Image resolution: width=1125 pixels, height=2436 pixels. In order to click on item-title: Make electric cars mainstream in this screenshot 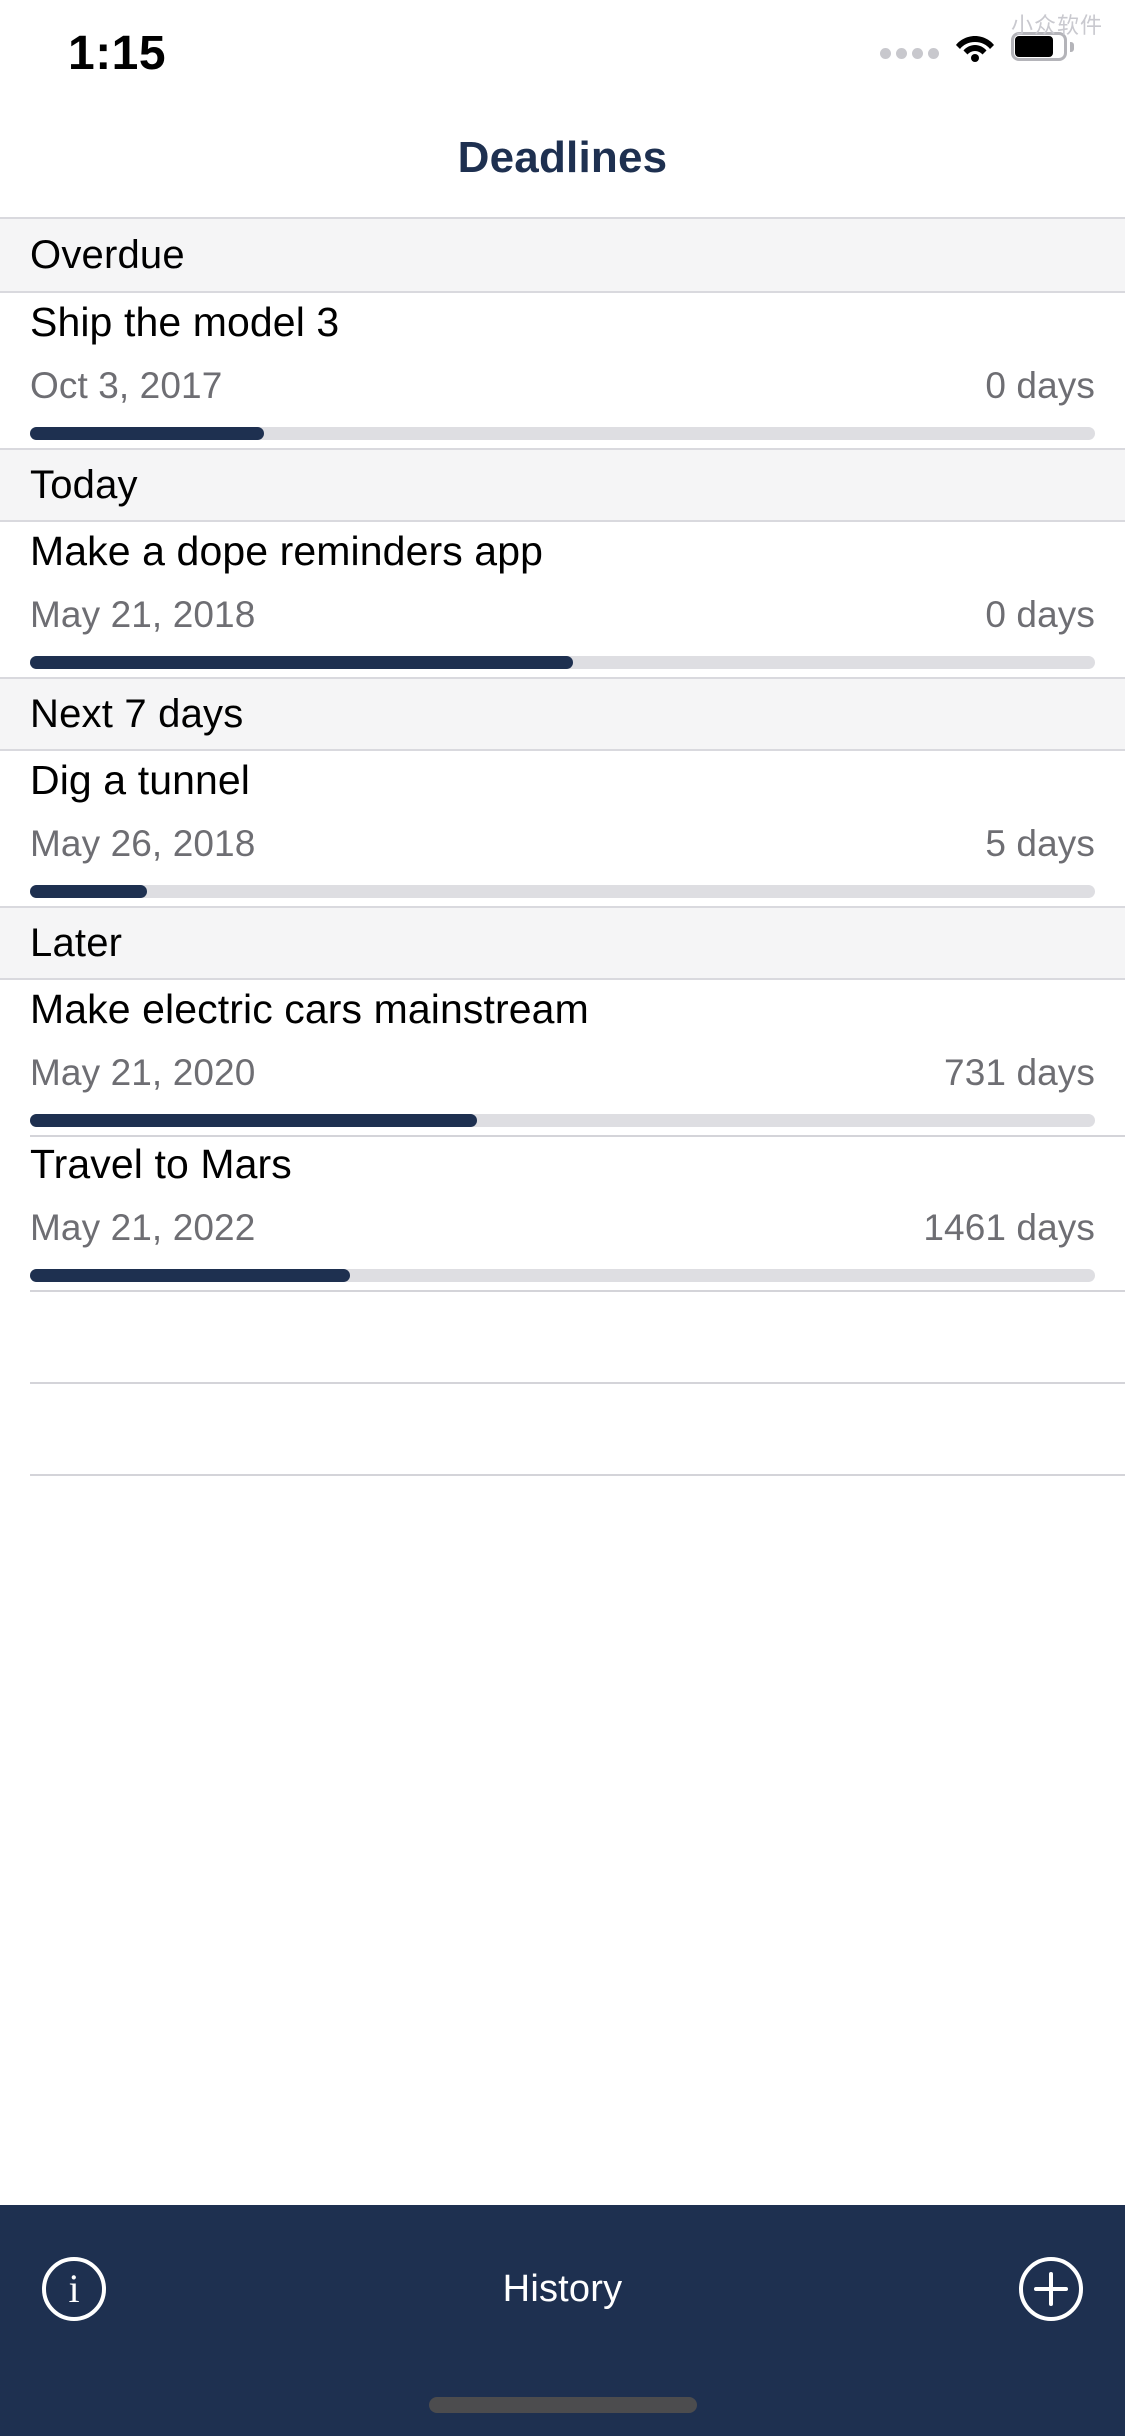, I will do `click(309, 1008)`.